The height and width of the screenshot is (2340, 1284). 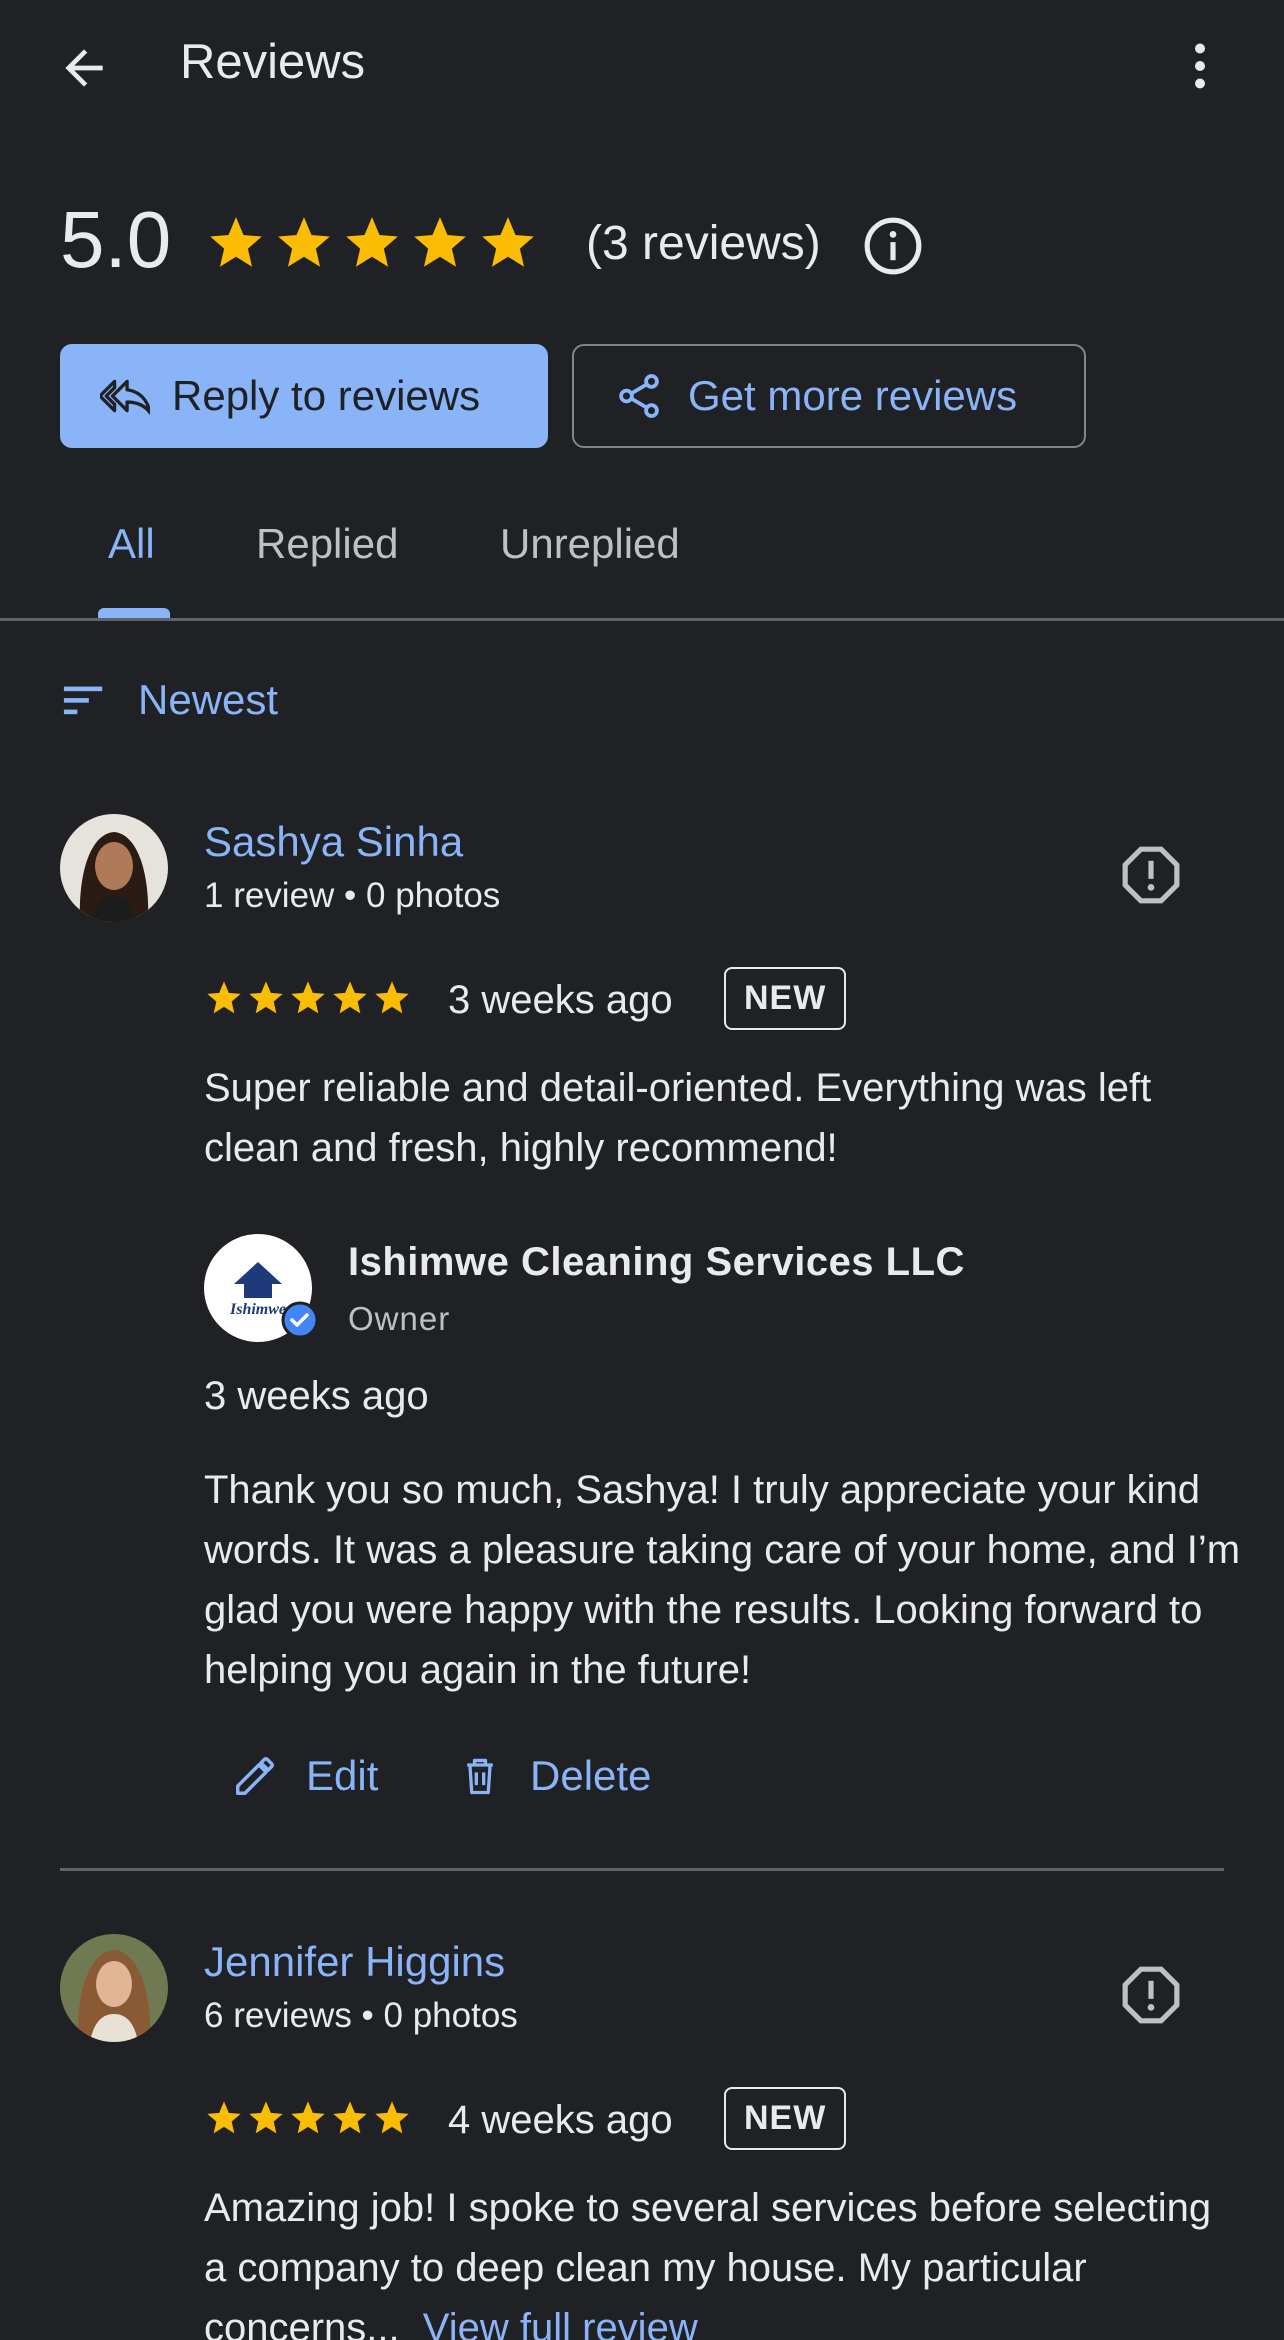 What do you see at coordinates (656, 1262) in the screenshot?
I see `business-name: Ishimwe Cleaning Services LLC` at bounding box center [656, 1262].